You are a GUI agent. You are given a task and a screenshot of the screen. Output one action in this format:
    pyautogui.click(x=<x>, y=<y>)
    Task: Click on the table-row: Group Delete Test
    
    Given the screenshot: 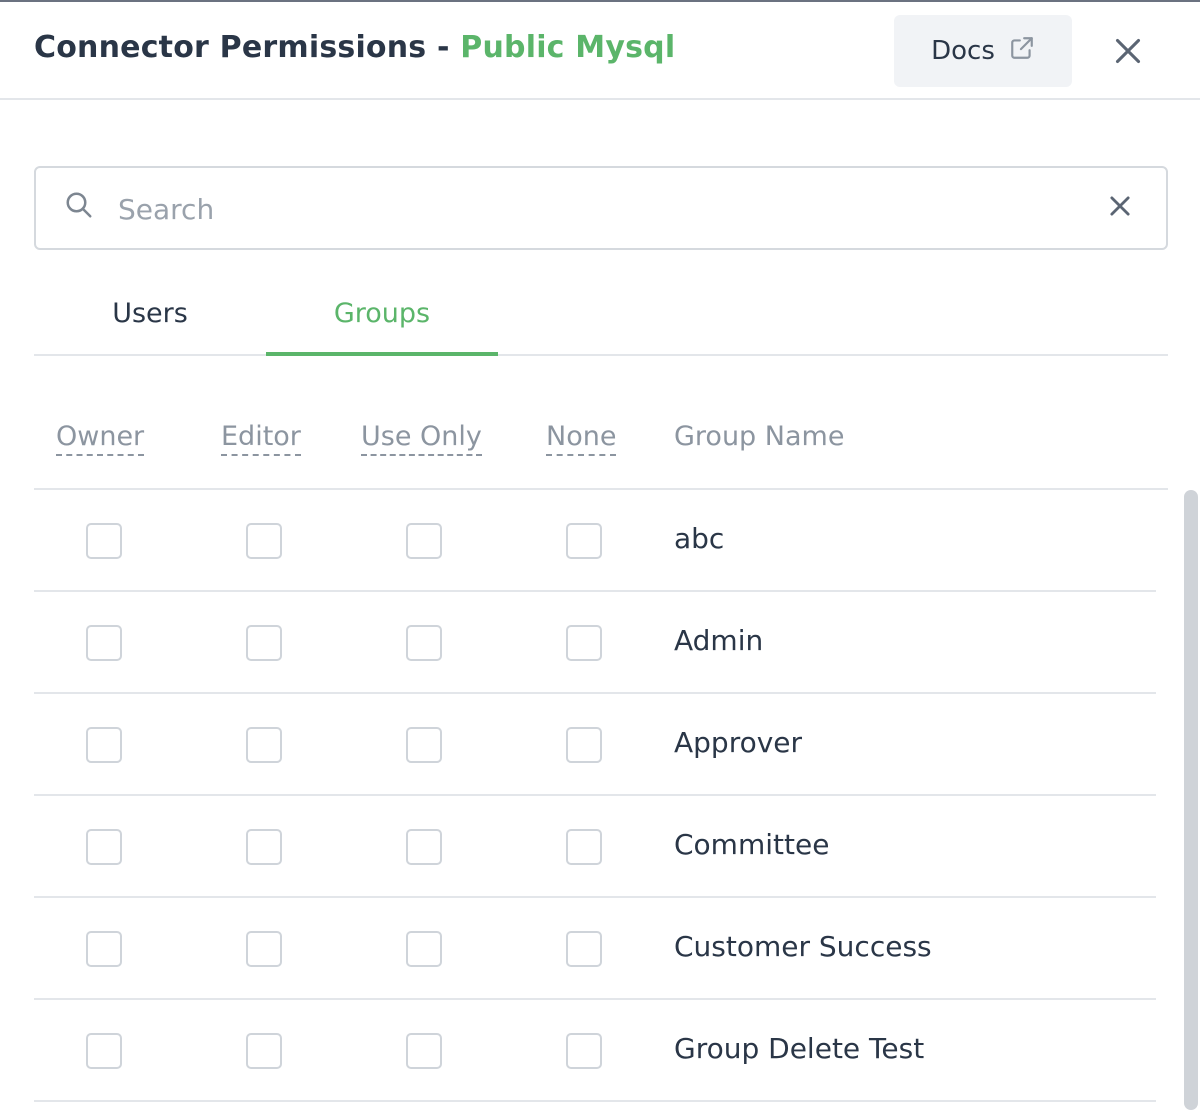 What is the action you would take?
    pyautogui.click(x=595, y=1051)
    